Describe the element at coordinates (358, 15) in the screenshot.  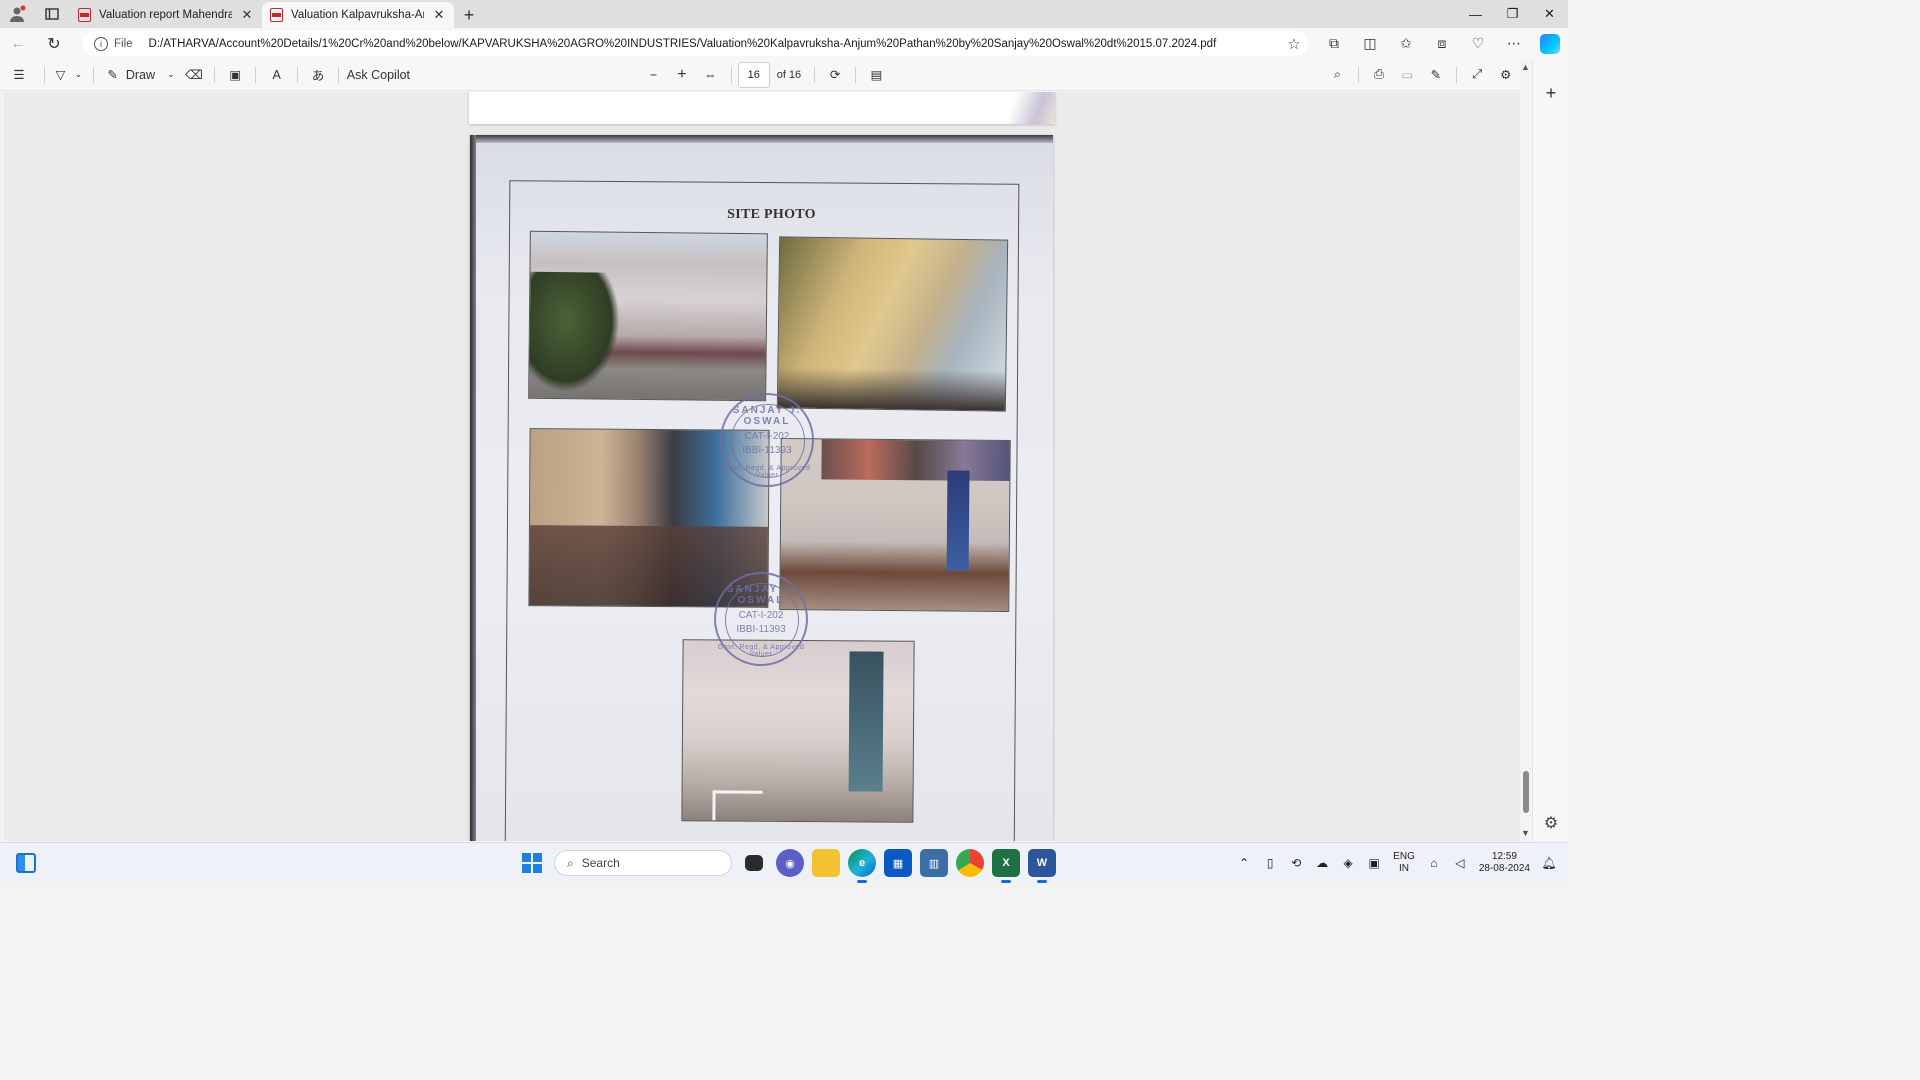
I see `tab-valuation-kalpavruksha: Valuation Kalpavruksha-Anjum P ✕` at that location.